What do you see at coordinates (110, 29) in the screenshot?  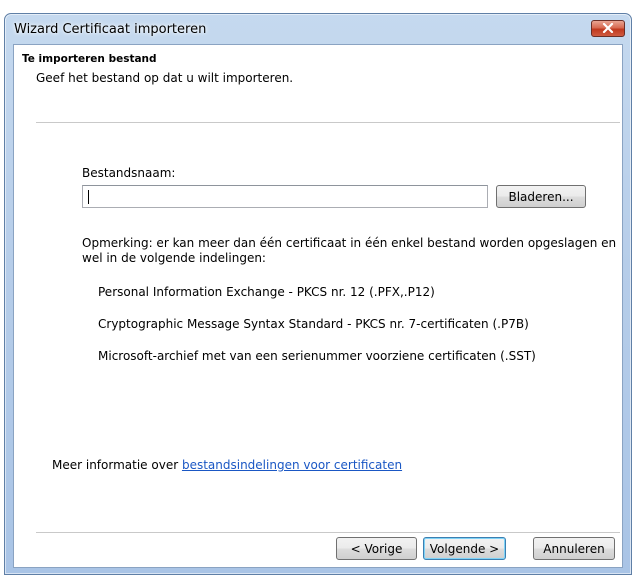 I see `window-title: Wizard Certificaat importeren` at bounding box center [110, 29].